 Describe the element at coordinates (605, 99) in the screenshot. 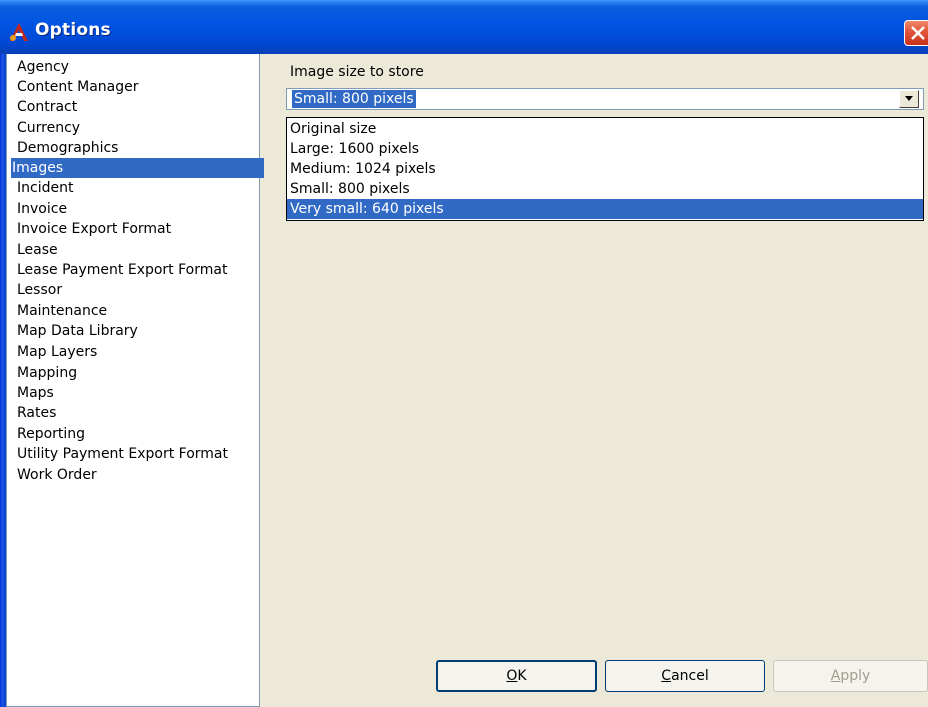

I see `image-size-combobox: Small: 800 pixels` at that location.